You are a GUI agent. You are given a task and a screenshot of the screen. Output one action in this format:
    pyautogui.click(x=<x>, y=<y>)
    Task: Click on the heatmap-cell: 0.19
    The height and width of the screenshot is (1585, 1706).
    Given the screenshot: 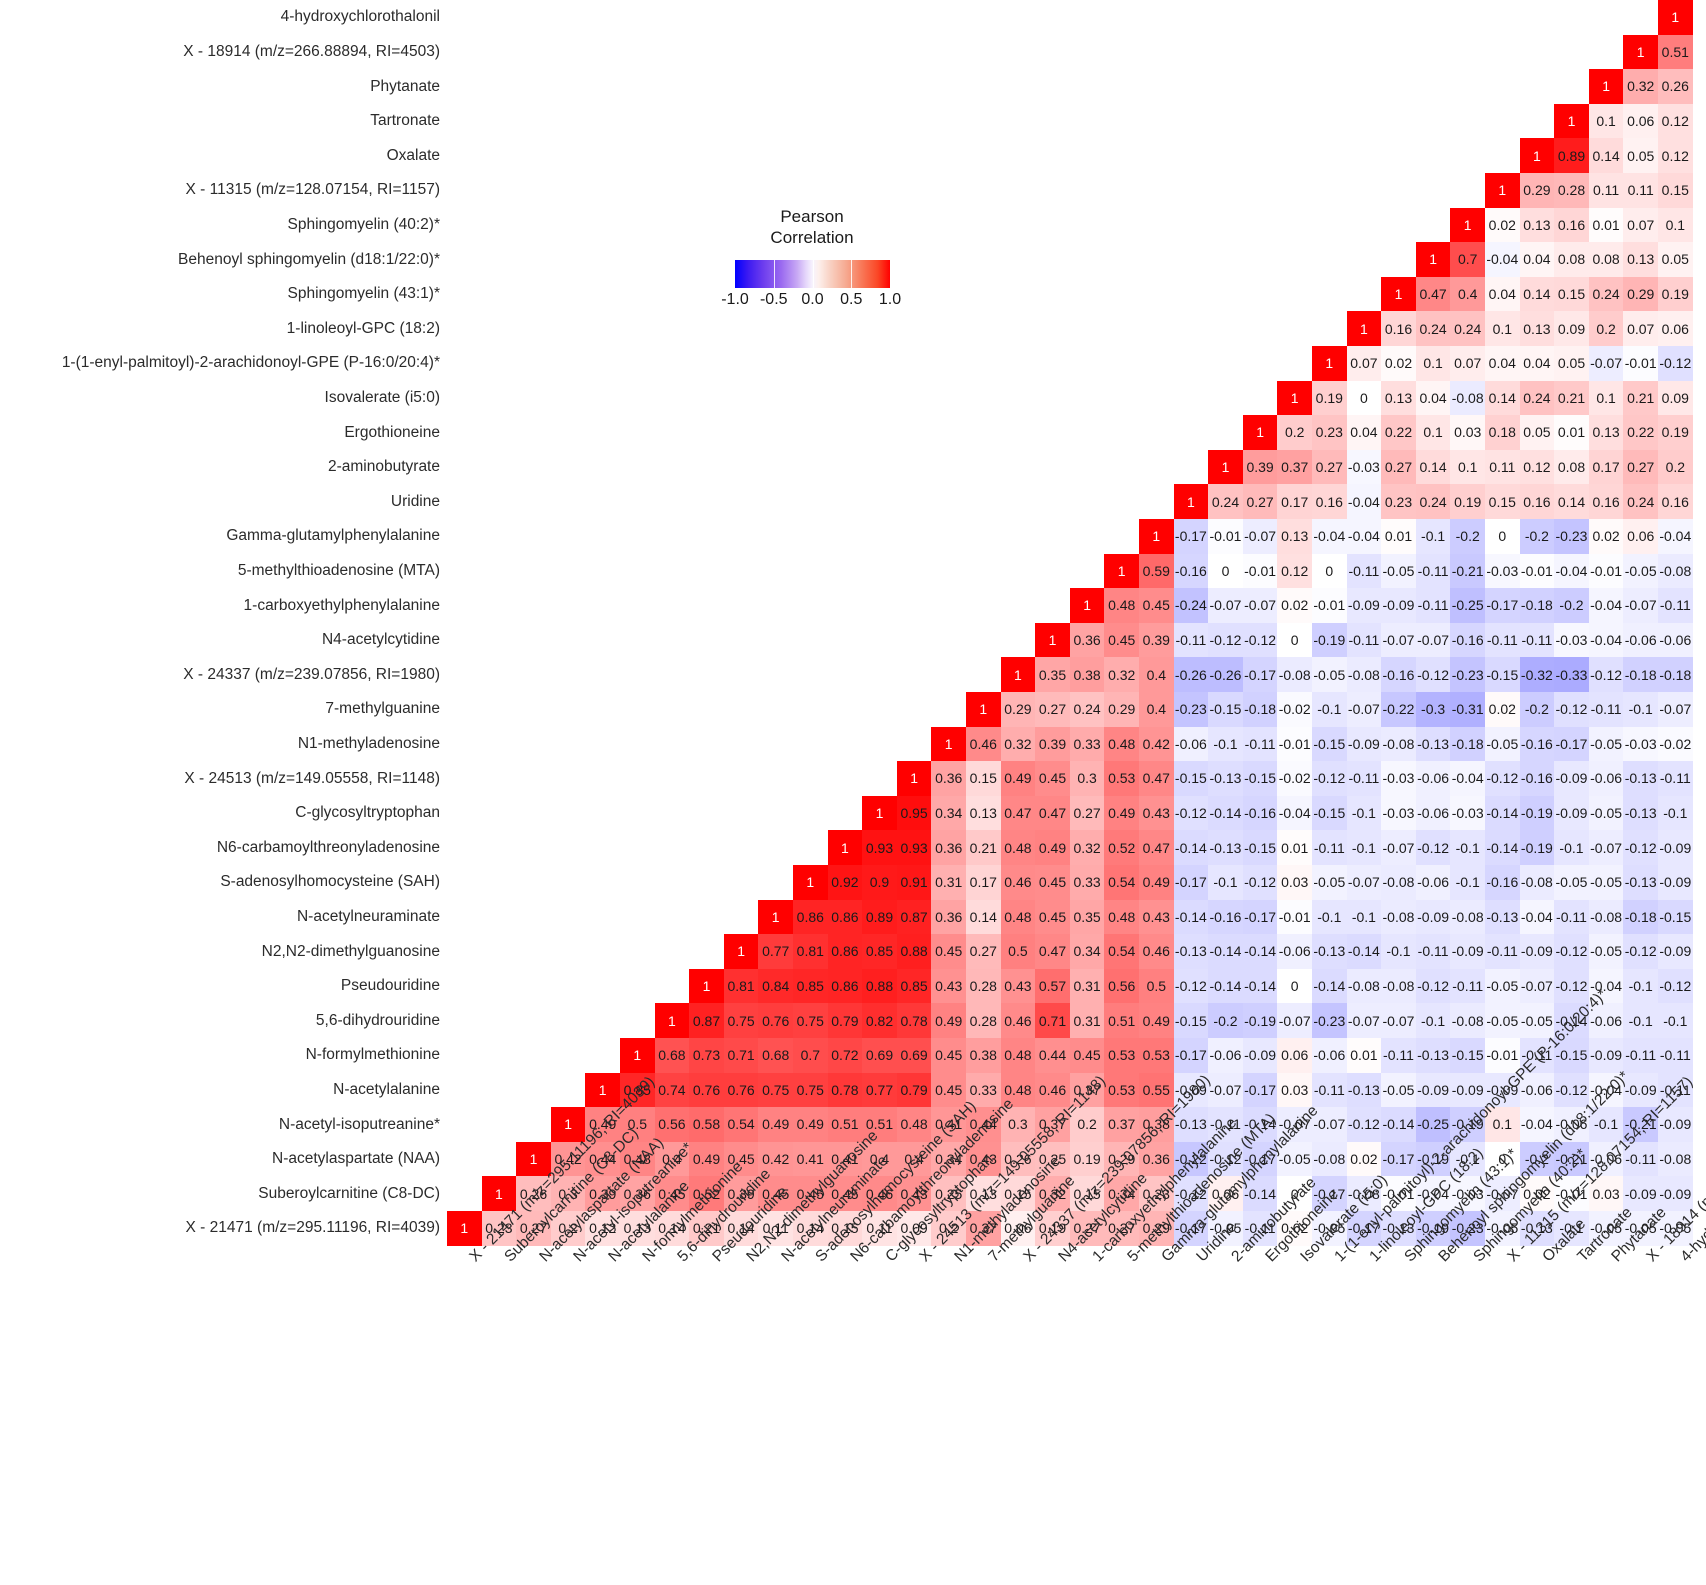 What is the action you would take?
    pyautogui.click(x=1329, y=398)
    